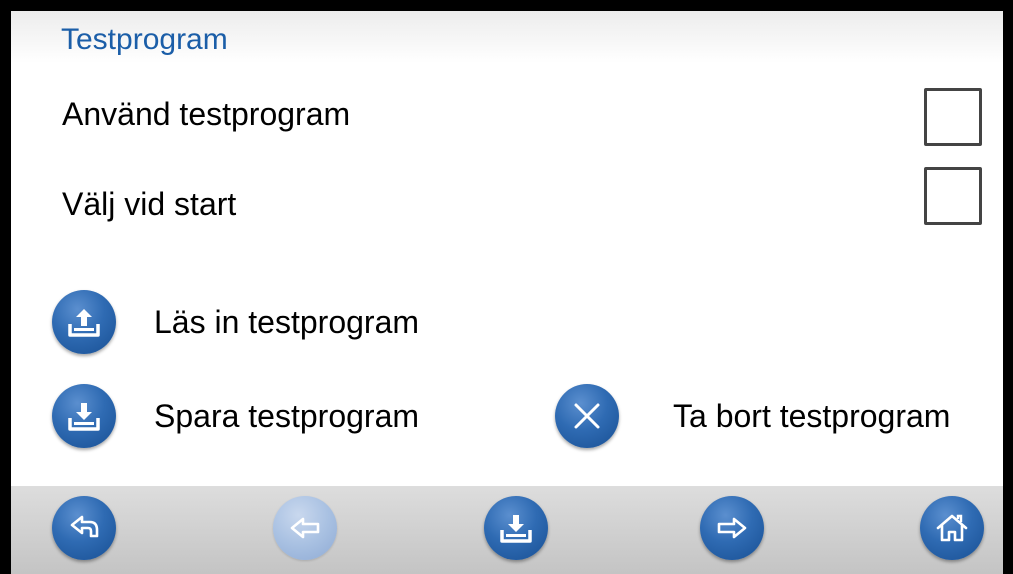 The height and width of the screenshot is (574, 1013). Describe the element at coordinates (507, 37) in the screenshot. I see `header-bar: Testprogram` at that location.